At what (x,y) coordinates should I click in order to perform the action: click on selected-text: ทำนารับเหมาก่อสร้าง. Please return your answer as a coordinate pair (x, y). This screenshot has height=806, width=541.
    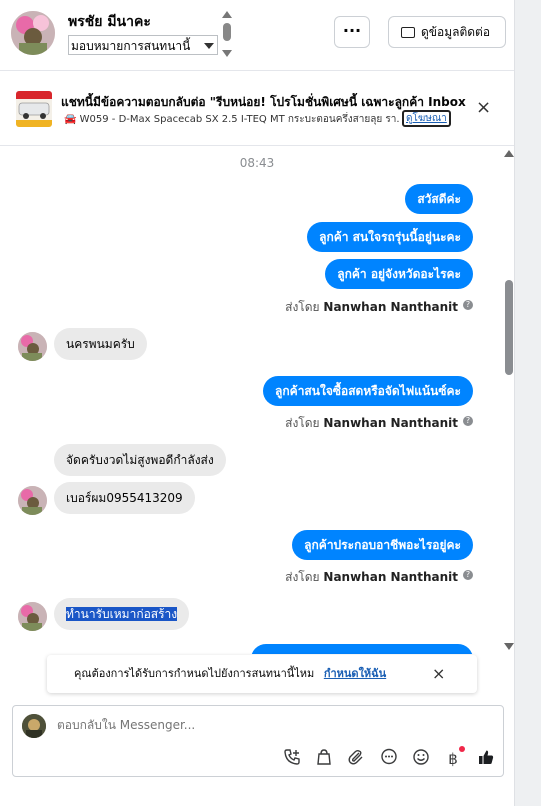
    Looking at the image, I should click on (122, 614).